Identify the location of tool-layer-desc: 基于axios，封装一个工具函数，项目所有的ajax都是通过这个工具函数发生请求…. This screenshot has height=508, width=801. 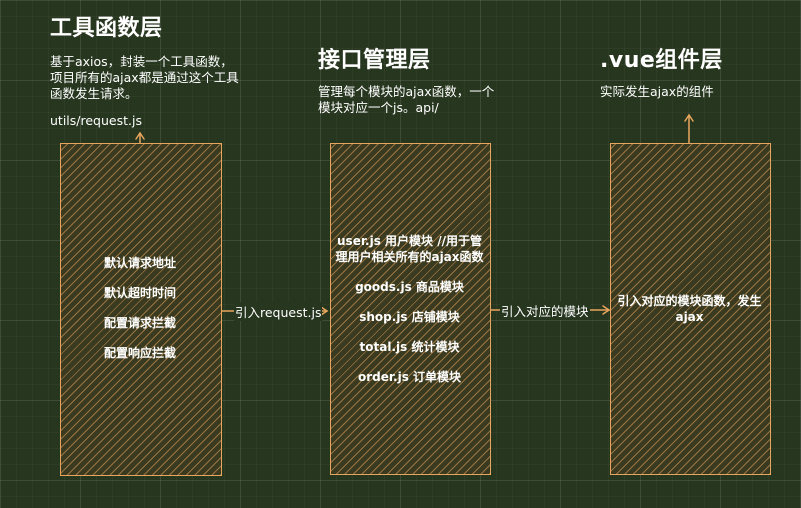
(144, 77).